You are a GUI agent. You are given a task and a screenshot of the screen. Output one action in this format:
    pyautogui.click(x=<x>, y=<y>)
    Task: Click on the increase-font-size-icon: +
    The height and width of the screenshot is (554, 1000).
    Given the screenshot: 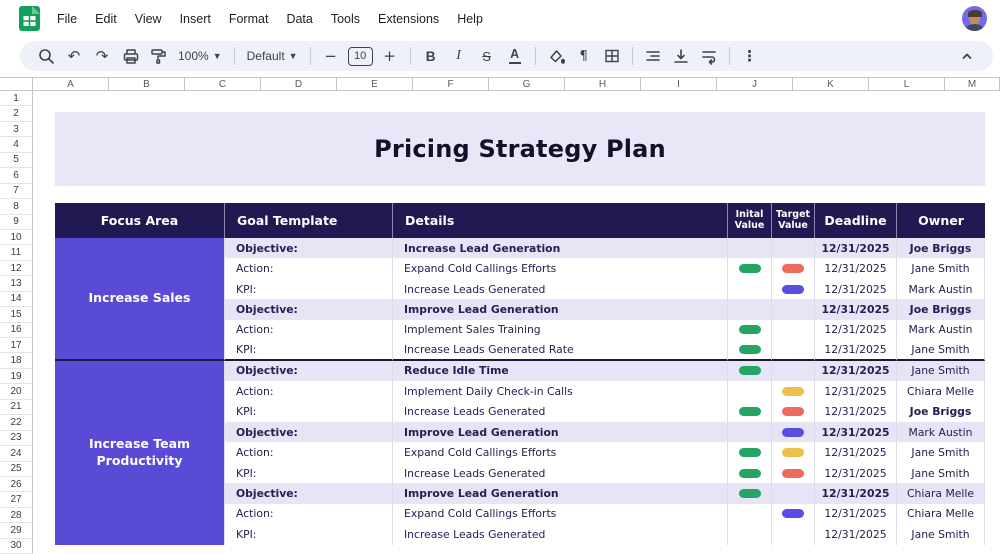 What is the action you would take?
    pyautogui.click(x=390, y=56)
    